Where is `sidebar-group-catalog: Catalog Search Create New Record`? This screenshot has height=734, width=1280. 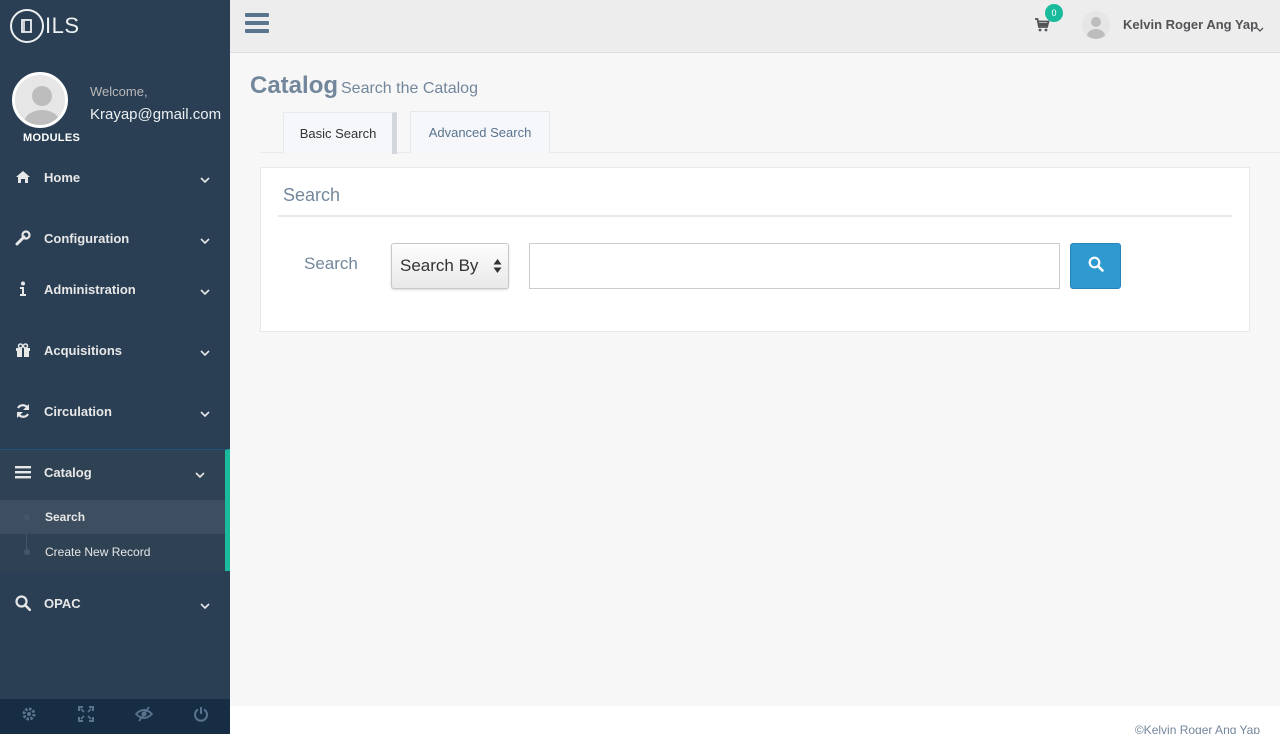
sidebar-group-catalog: Catalog Search Create New Record is located at coordinates (115, 510).